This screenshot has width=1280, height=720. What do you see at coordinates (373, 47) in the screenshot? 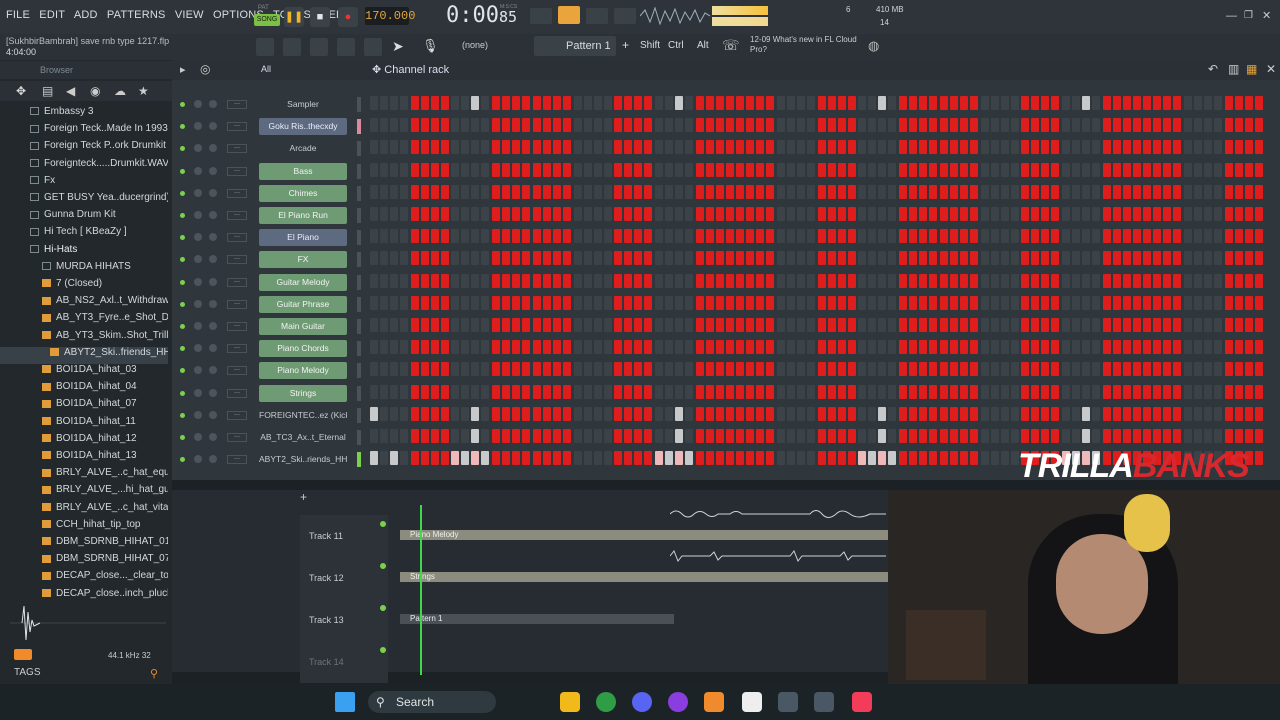
I see `plugin-icon` at bounding box center [373, 47].